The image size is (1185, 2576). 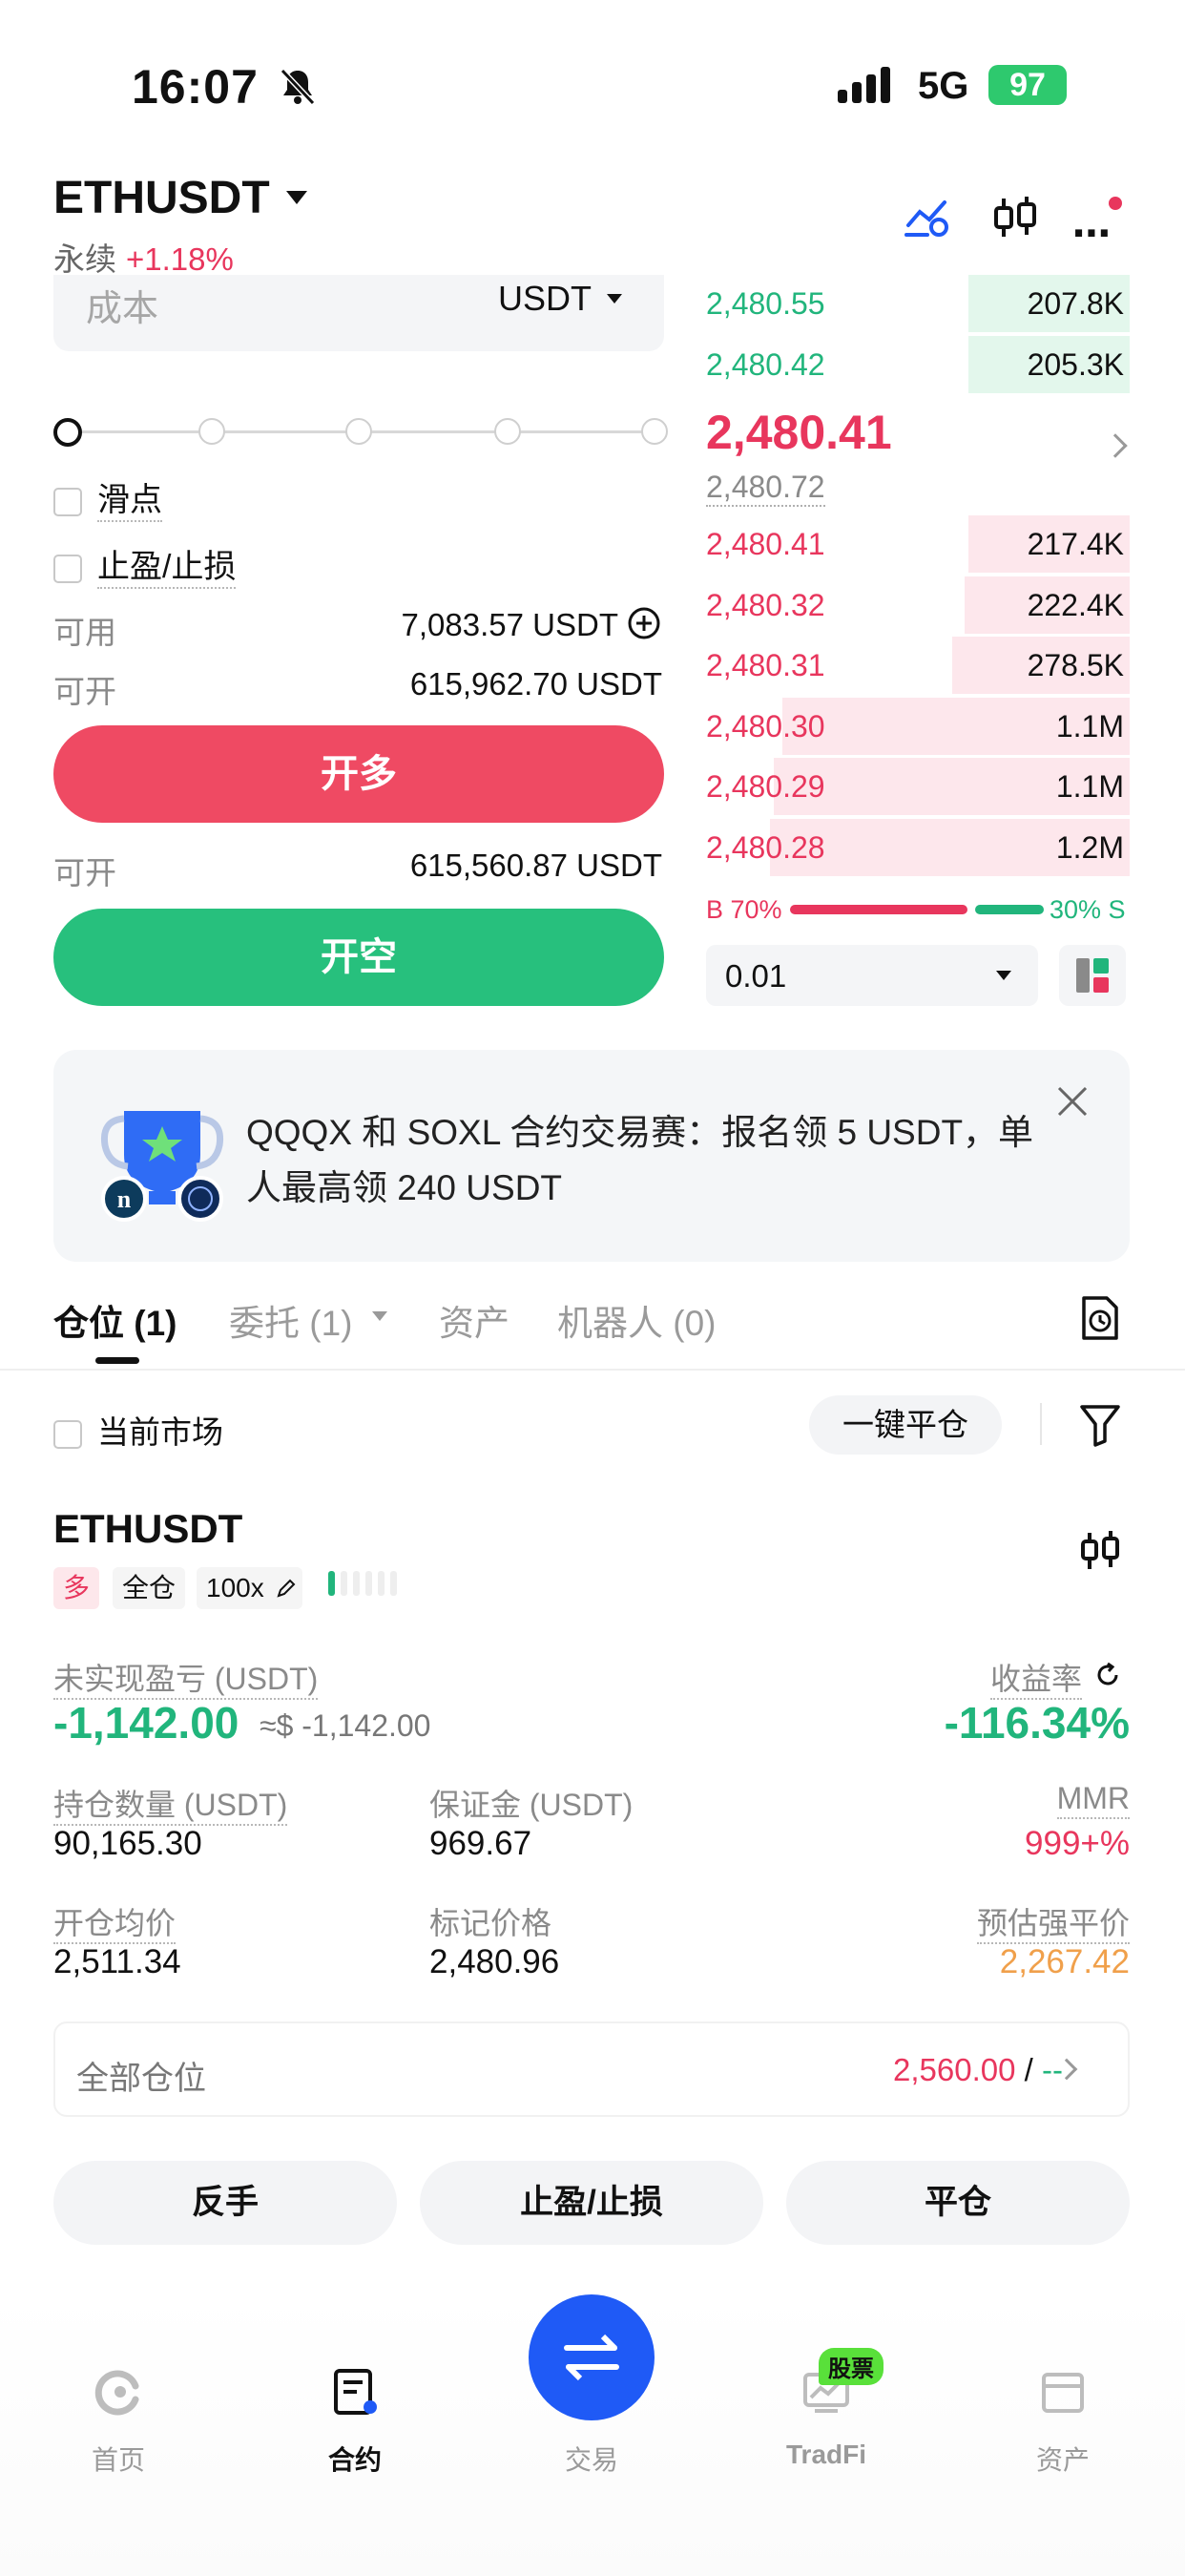 What do you see at coordinates (879, 909) in the screenshot?
I see `buy-ratio-bar` at bounding box center [879, 909].